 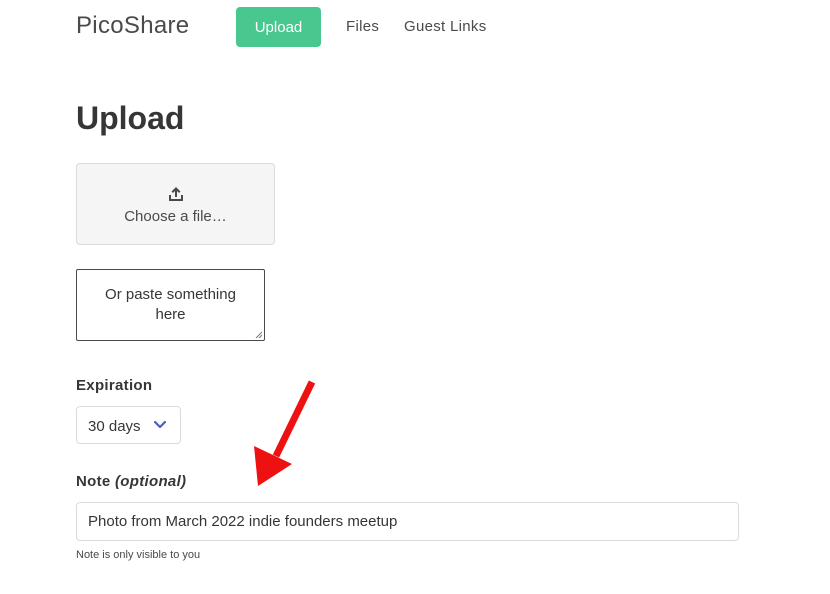 I want to click on page-title: Upload, so click(x=130, y=118).